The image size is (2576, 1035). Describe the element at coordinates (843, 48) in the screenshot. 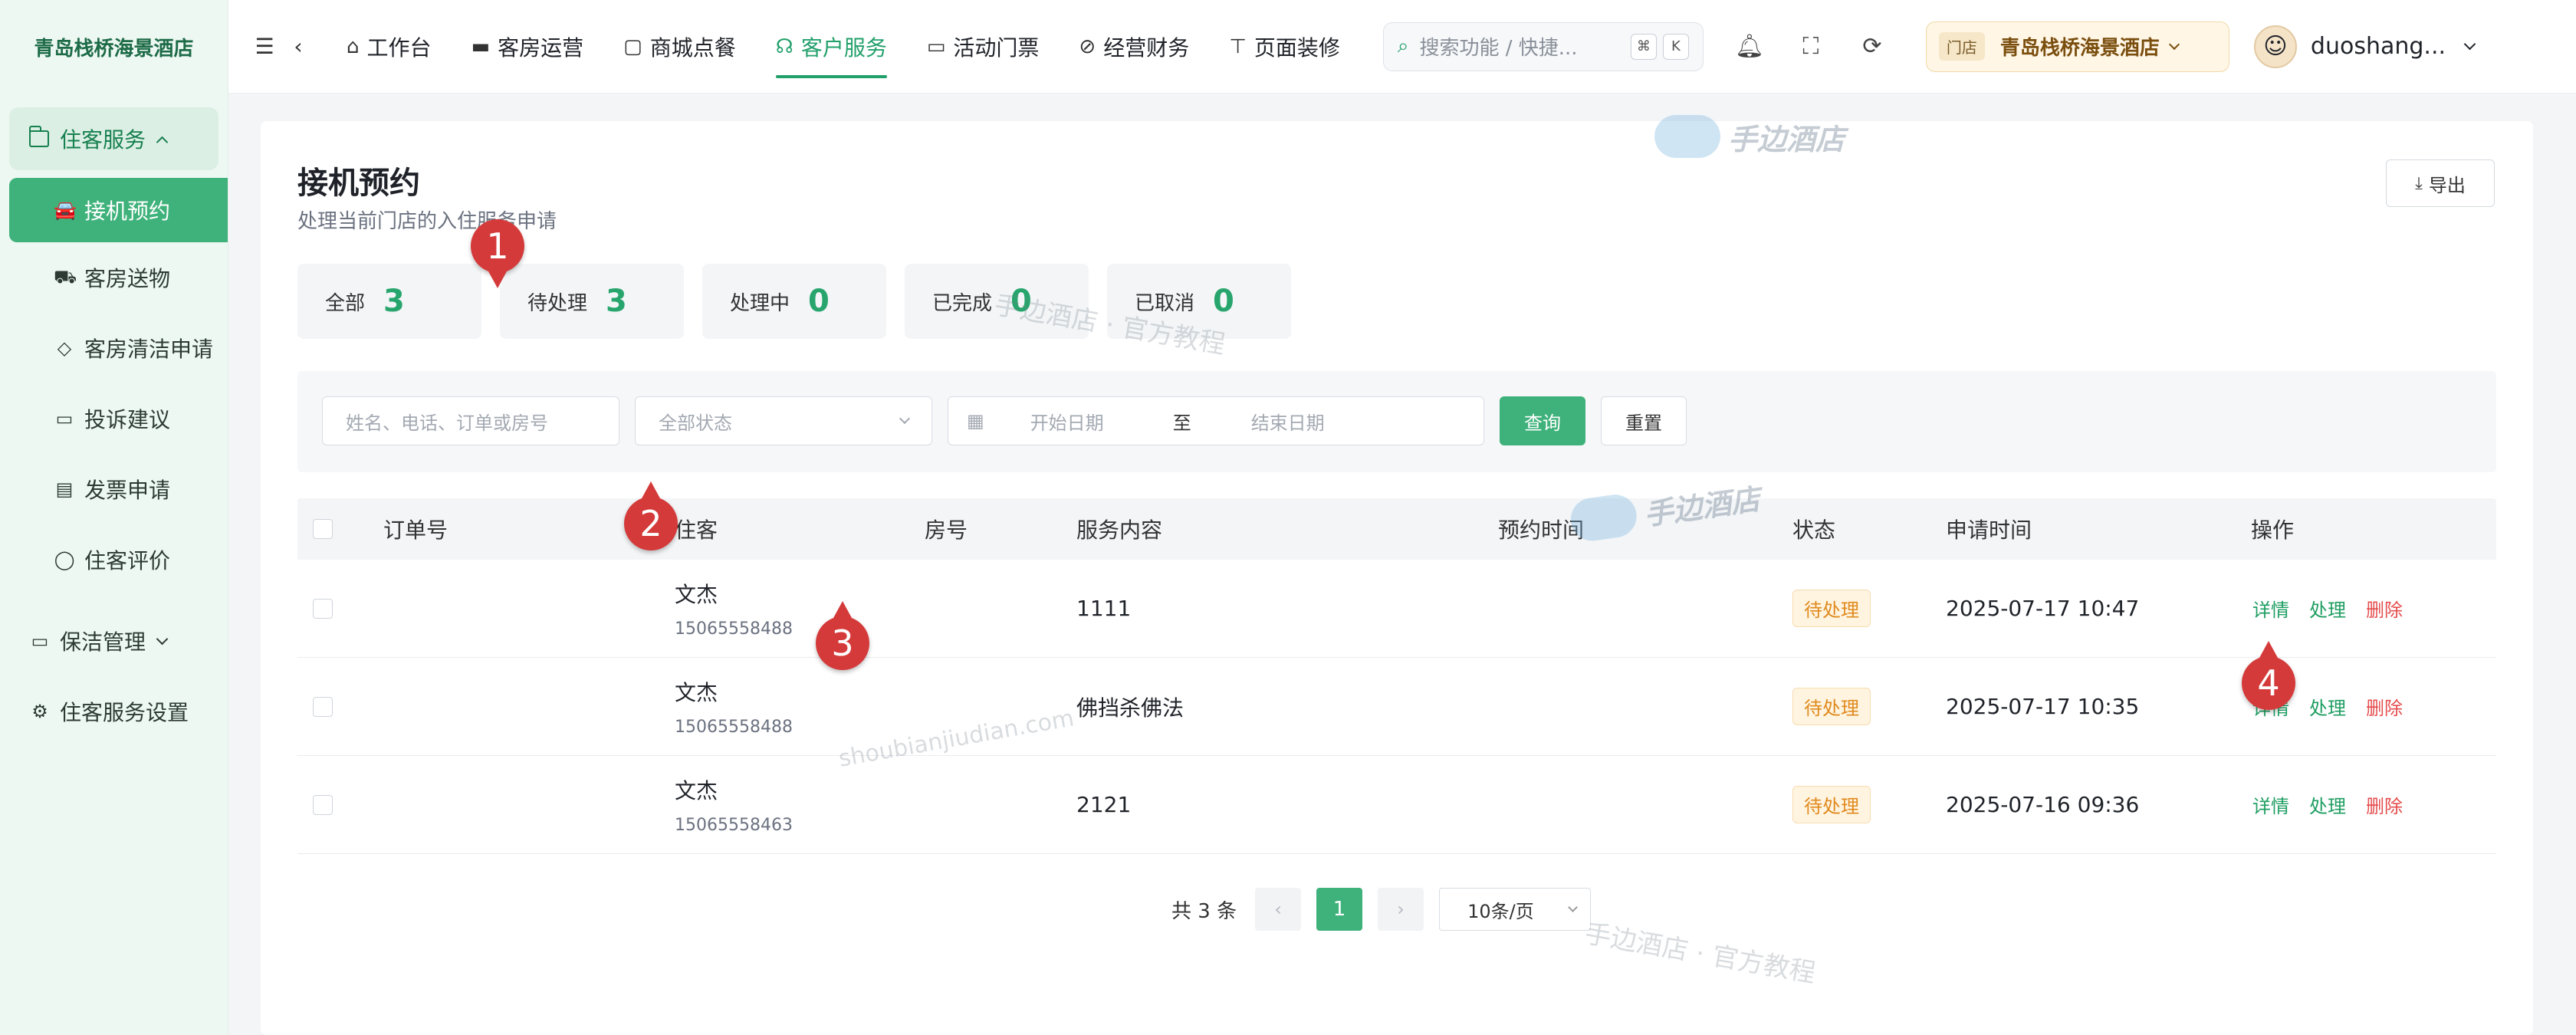

I see `tab-label: 客户服务` at that location.